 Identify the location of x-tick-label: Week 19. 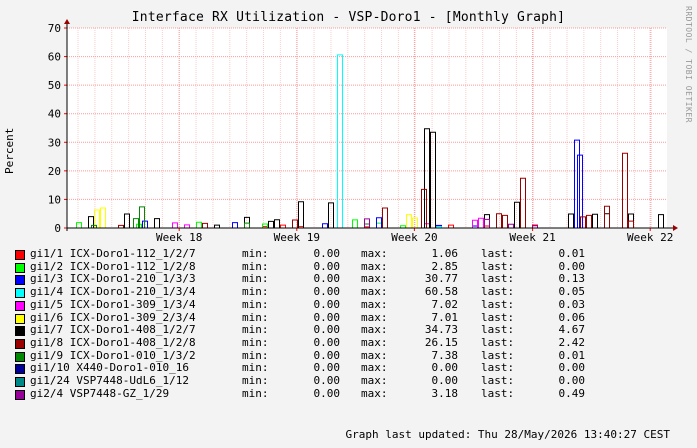
(297, 237).